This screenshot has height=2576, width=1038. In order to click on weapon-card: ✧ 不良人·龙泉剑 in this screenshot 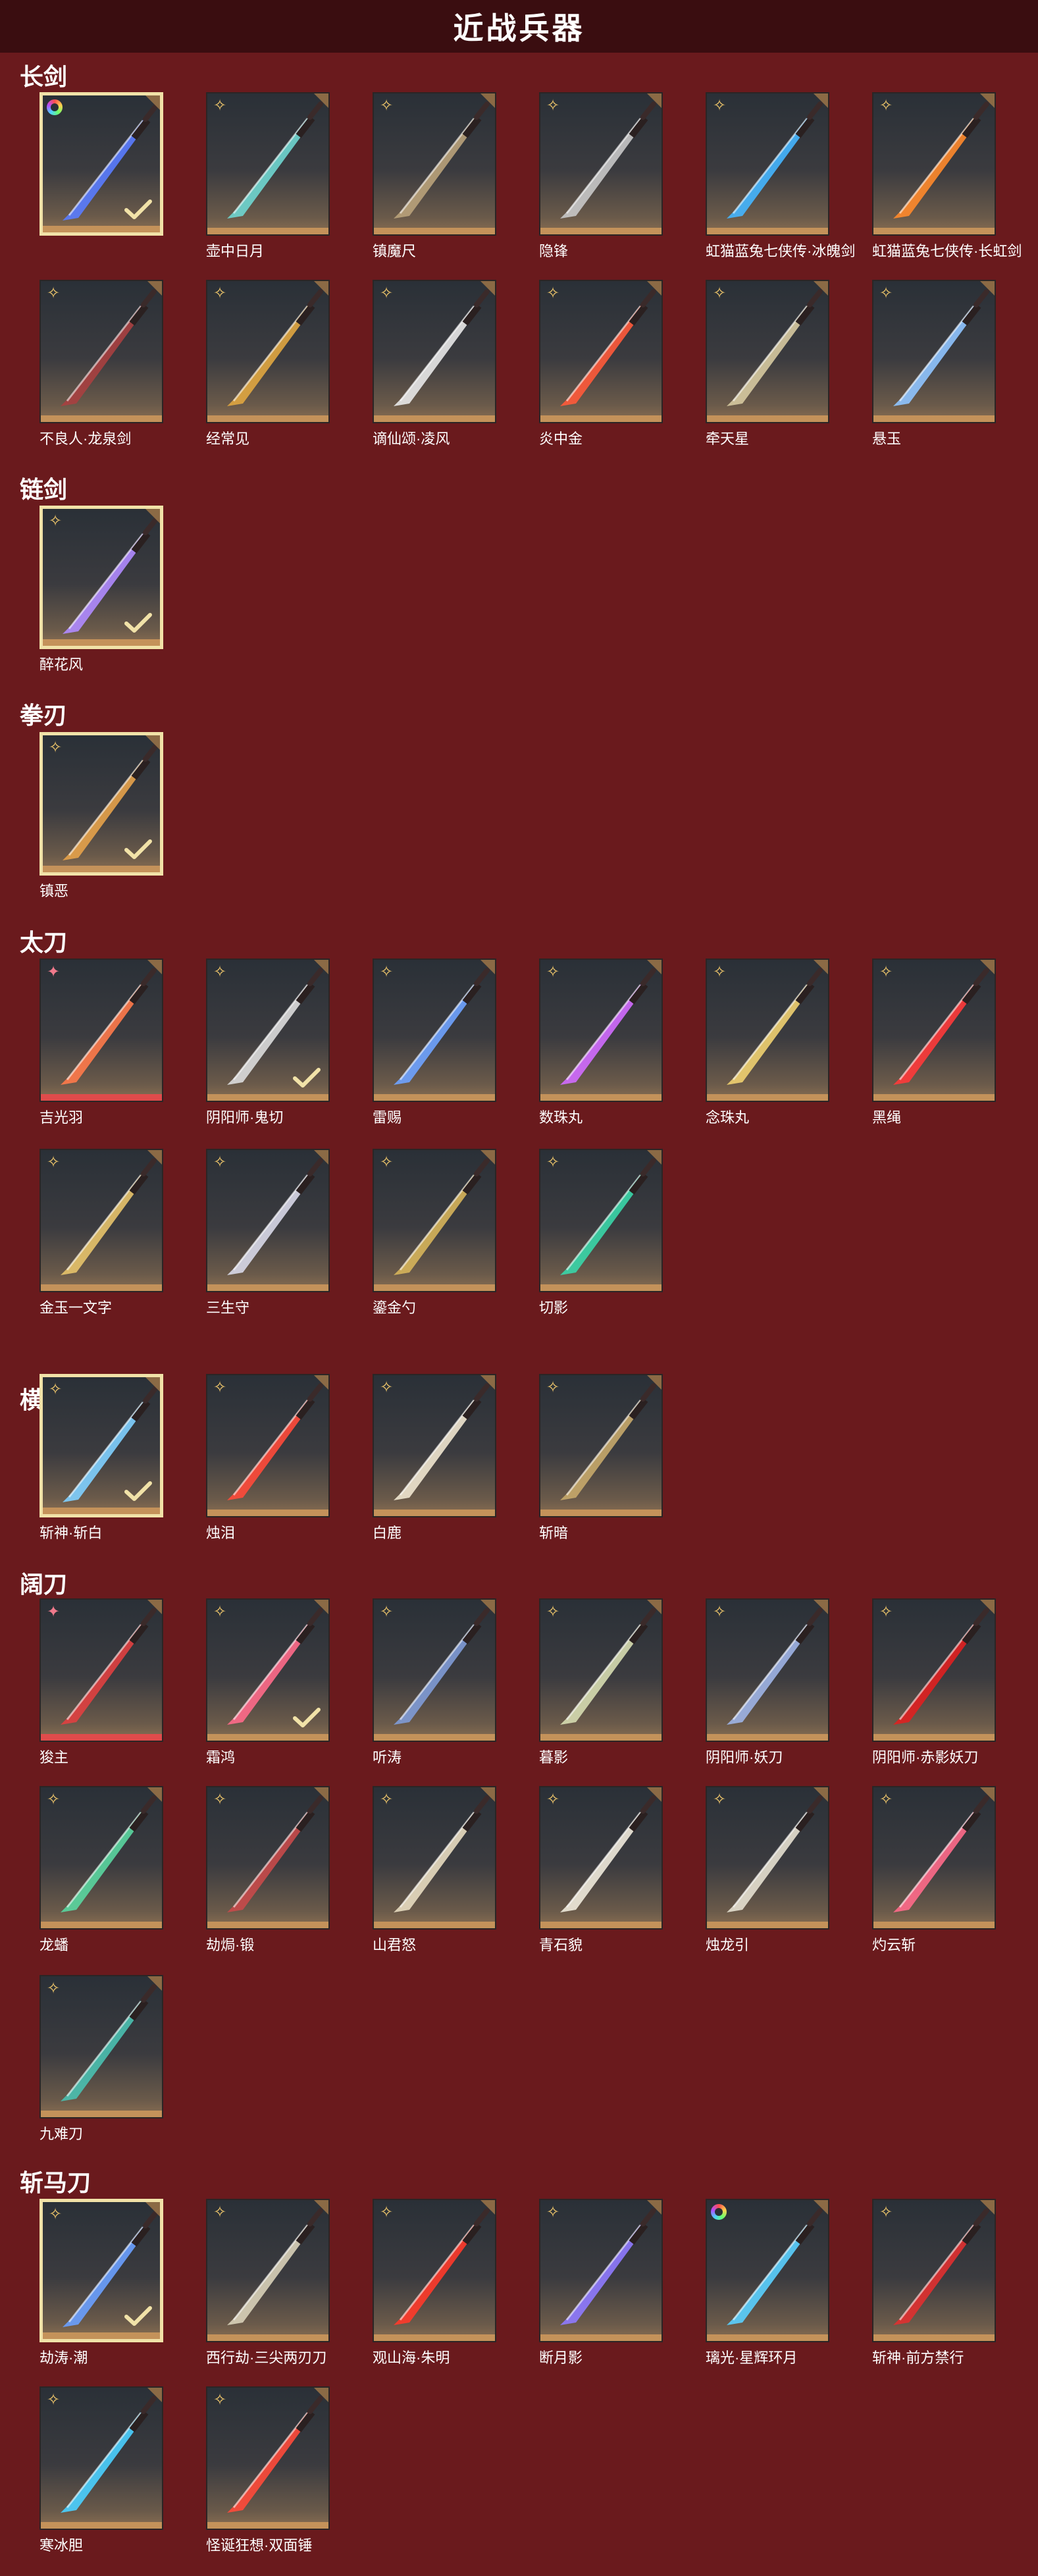, I will do `click(102, 363)`.